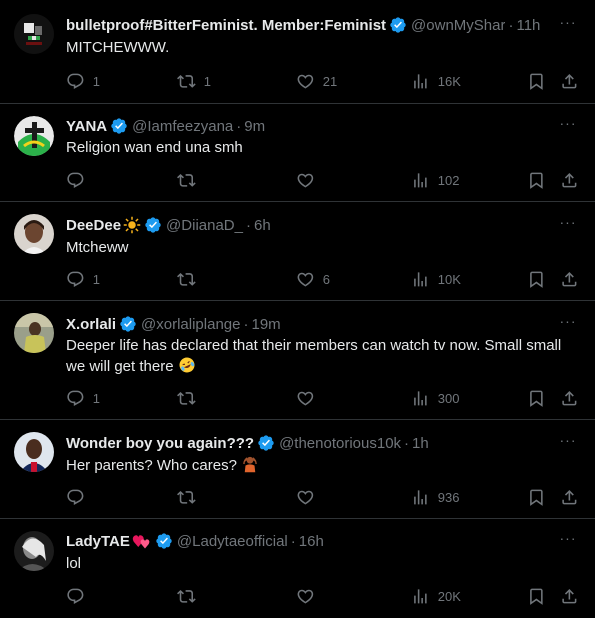  I want to click on views-button: 936, so click(435, 497).